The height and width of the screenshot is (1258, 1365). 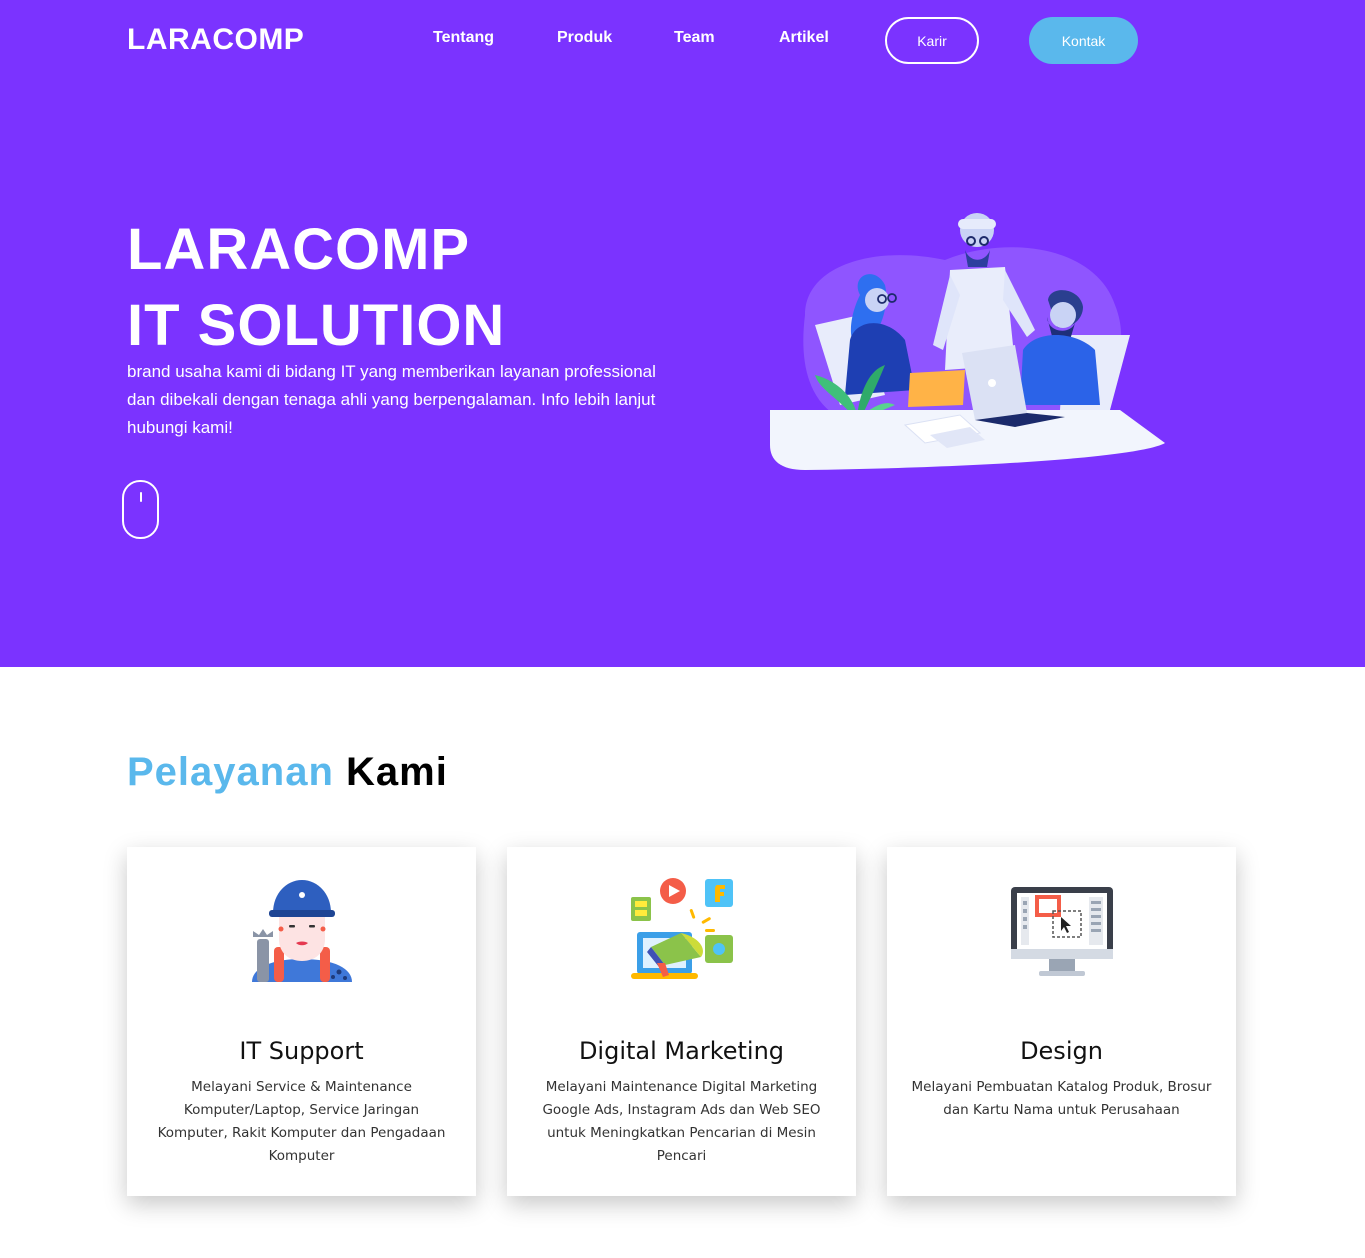 I want to click on hero-title-line1: LARACOMP, so click(x=299, y=249).